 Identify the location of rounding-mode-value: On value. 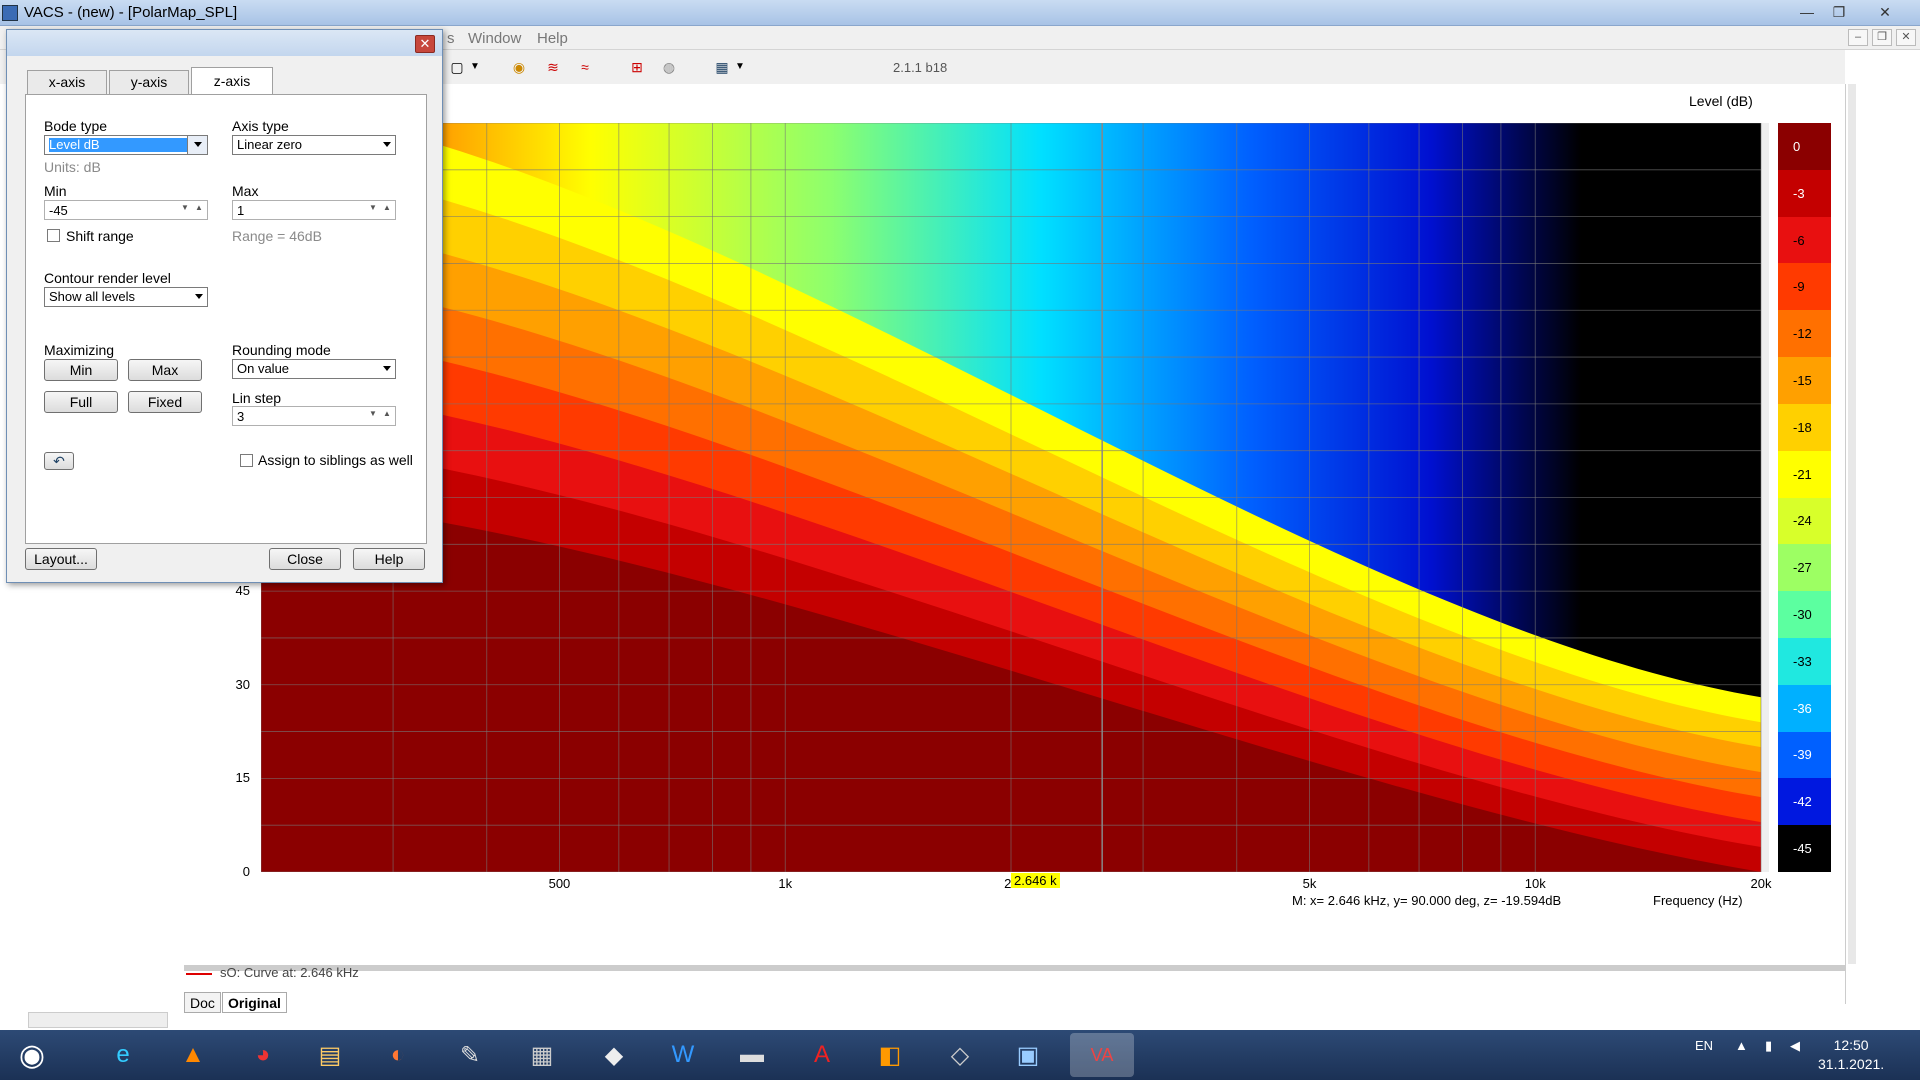
(263, 368).